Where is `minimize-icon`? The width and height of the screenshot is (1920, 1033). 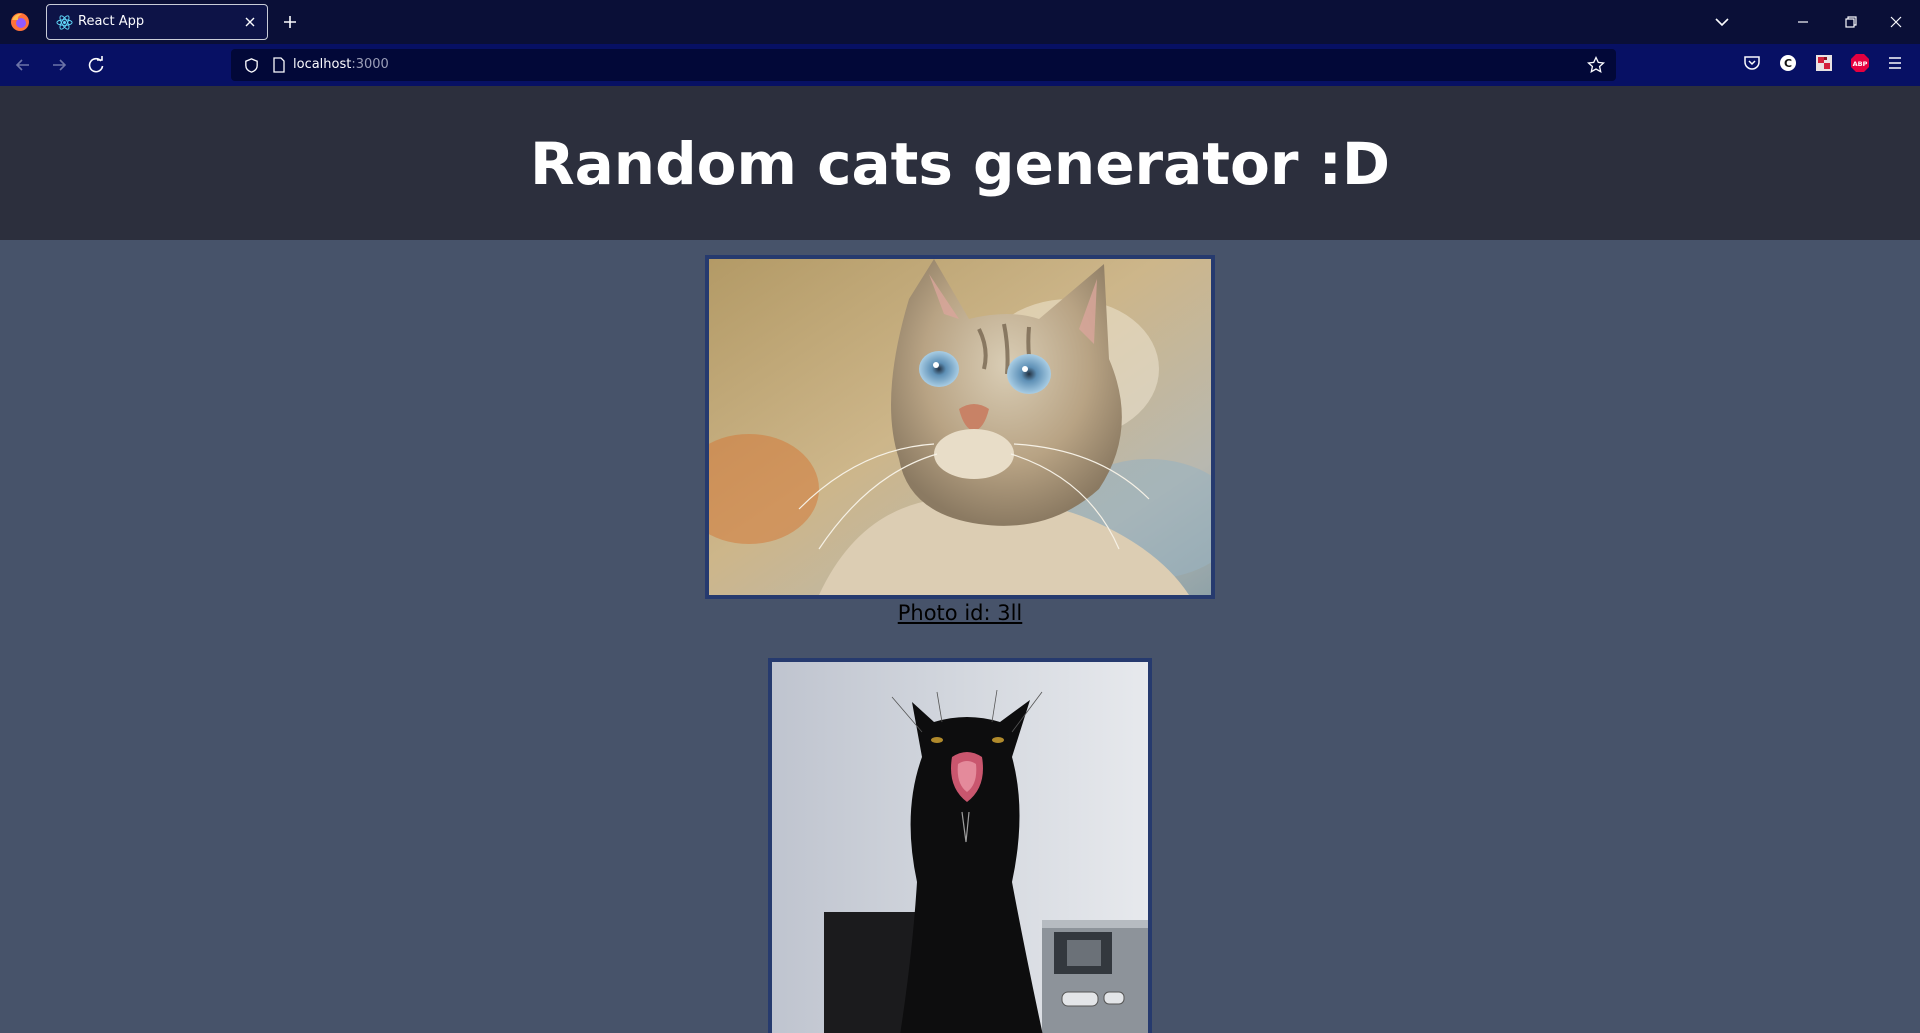 minimize-icon is located at coordinates (1803, 22).